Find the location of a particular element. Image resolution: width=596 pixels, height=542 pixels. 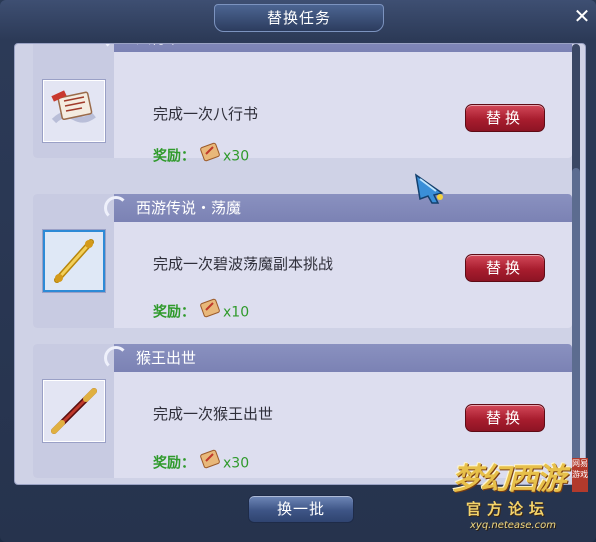

forum-watermark: 梦幻西游 网易游戏 官方论坛 xyq.netease.com is located at coordinates (523, 497).